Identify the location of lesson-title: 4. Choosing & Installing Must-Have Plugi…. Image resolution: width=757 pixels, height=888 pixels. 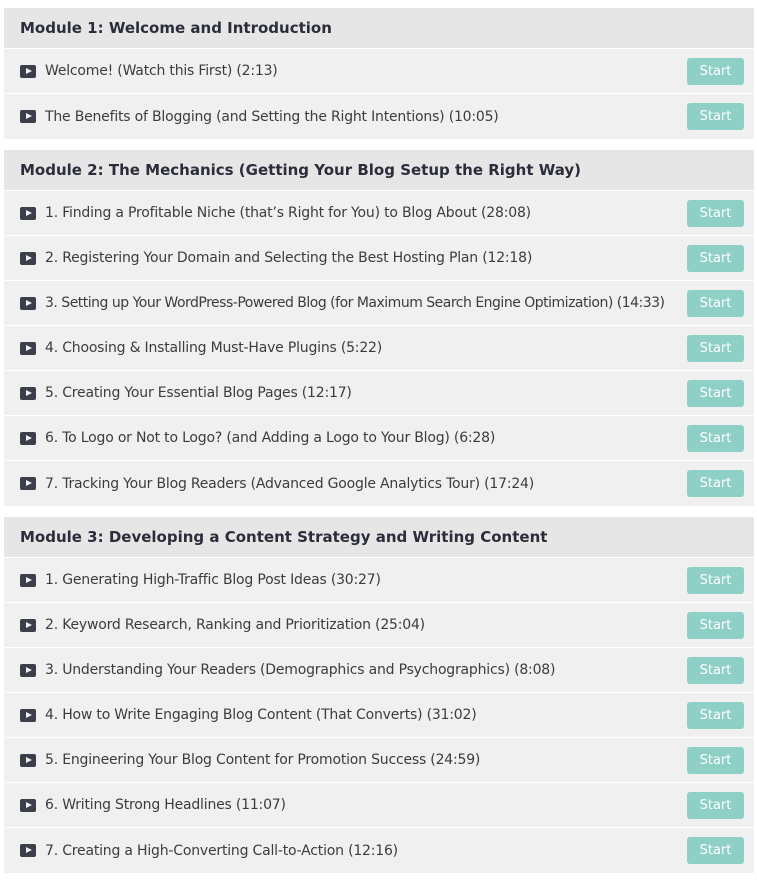
(366, 348).